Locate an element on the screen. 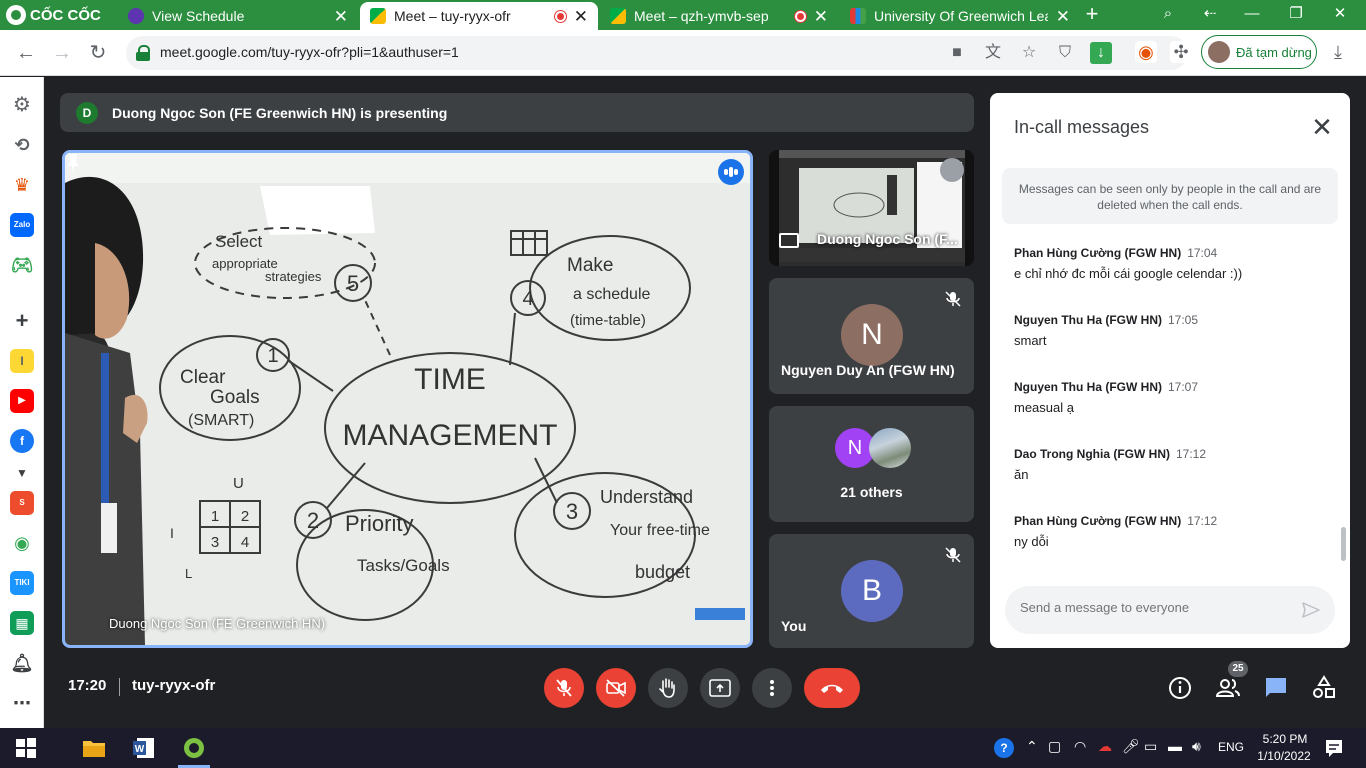  bubble3-line3: budget is located at coordinates (662, 572).